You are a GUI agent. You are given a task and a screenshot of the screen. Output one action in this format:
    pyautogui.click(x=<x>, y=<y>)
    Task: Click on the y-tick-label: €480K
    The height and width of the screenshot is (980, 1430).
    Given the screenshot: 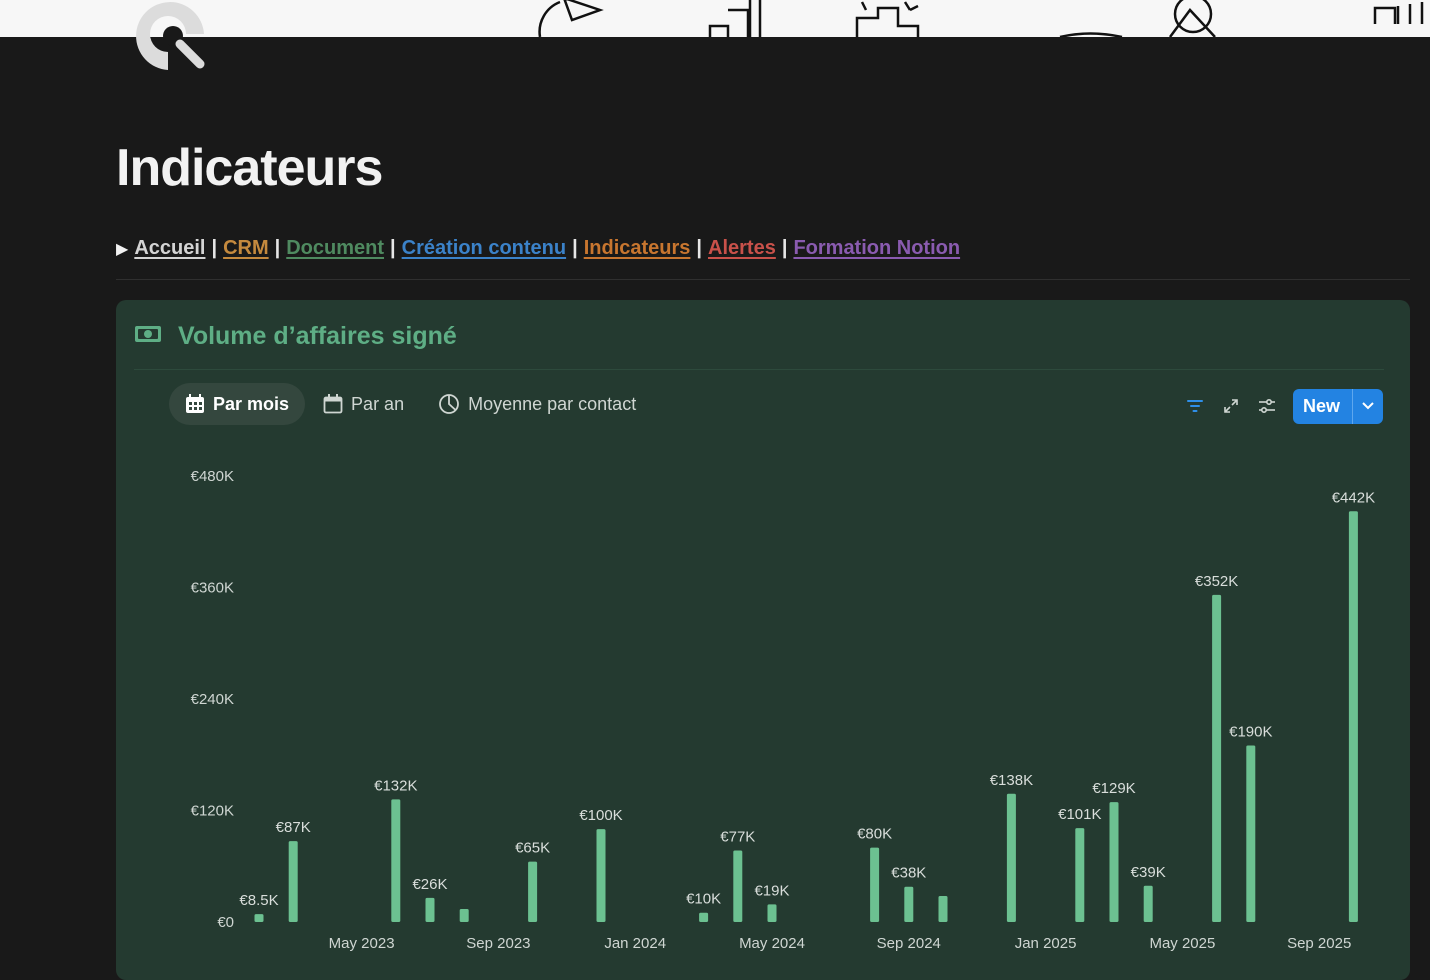 What is the action you would take?
    pyautogui.click(x=212, y=476)
    